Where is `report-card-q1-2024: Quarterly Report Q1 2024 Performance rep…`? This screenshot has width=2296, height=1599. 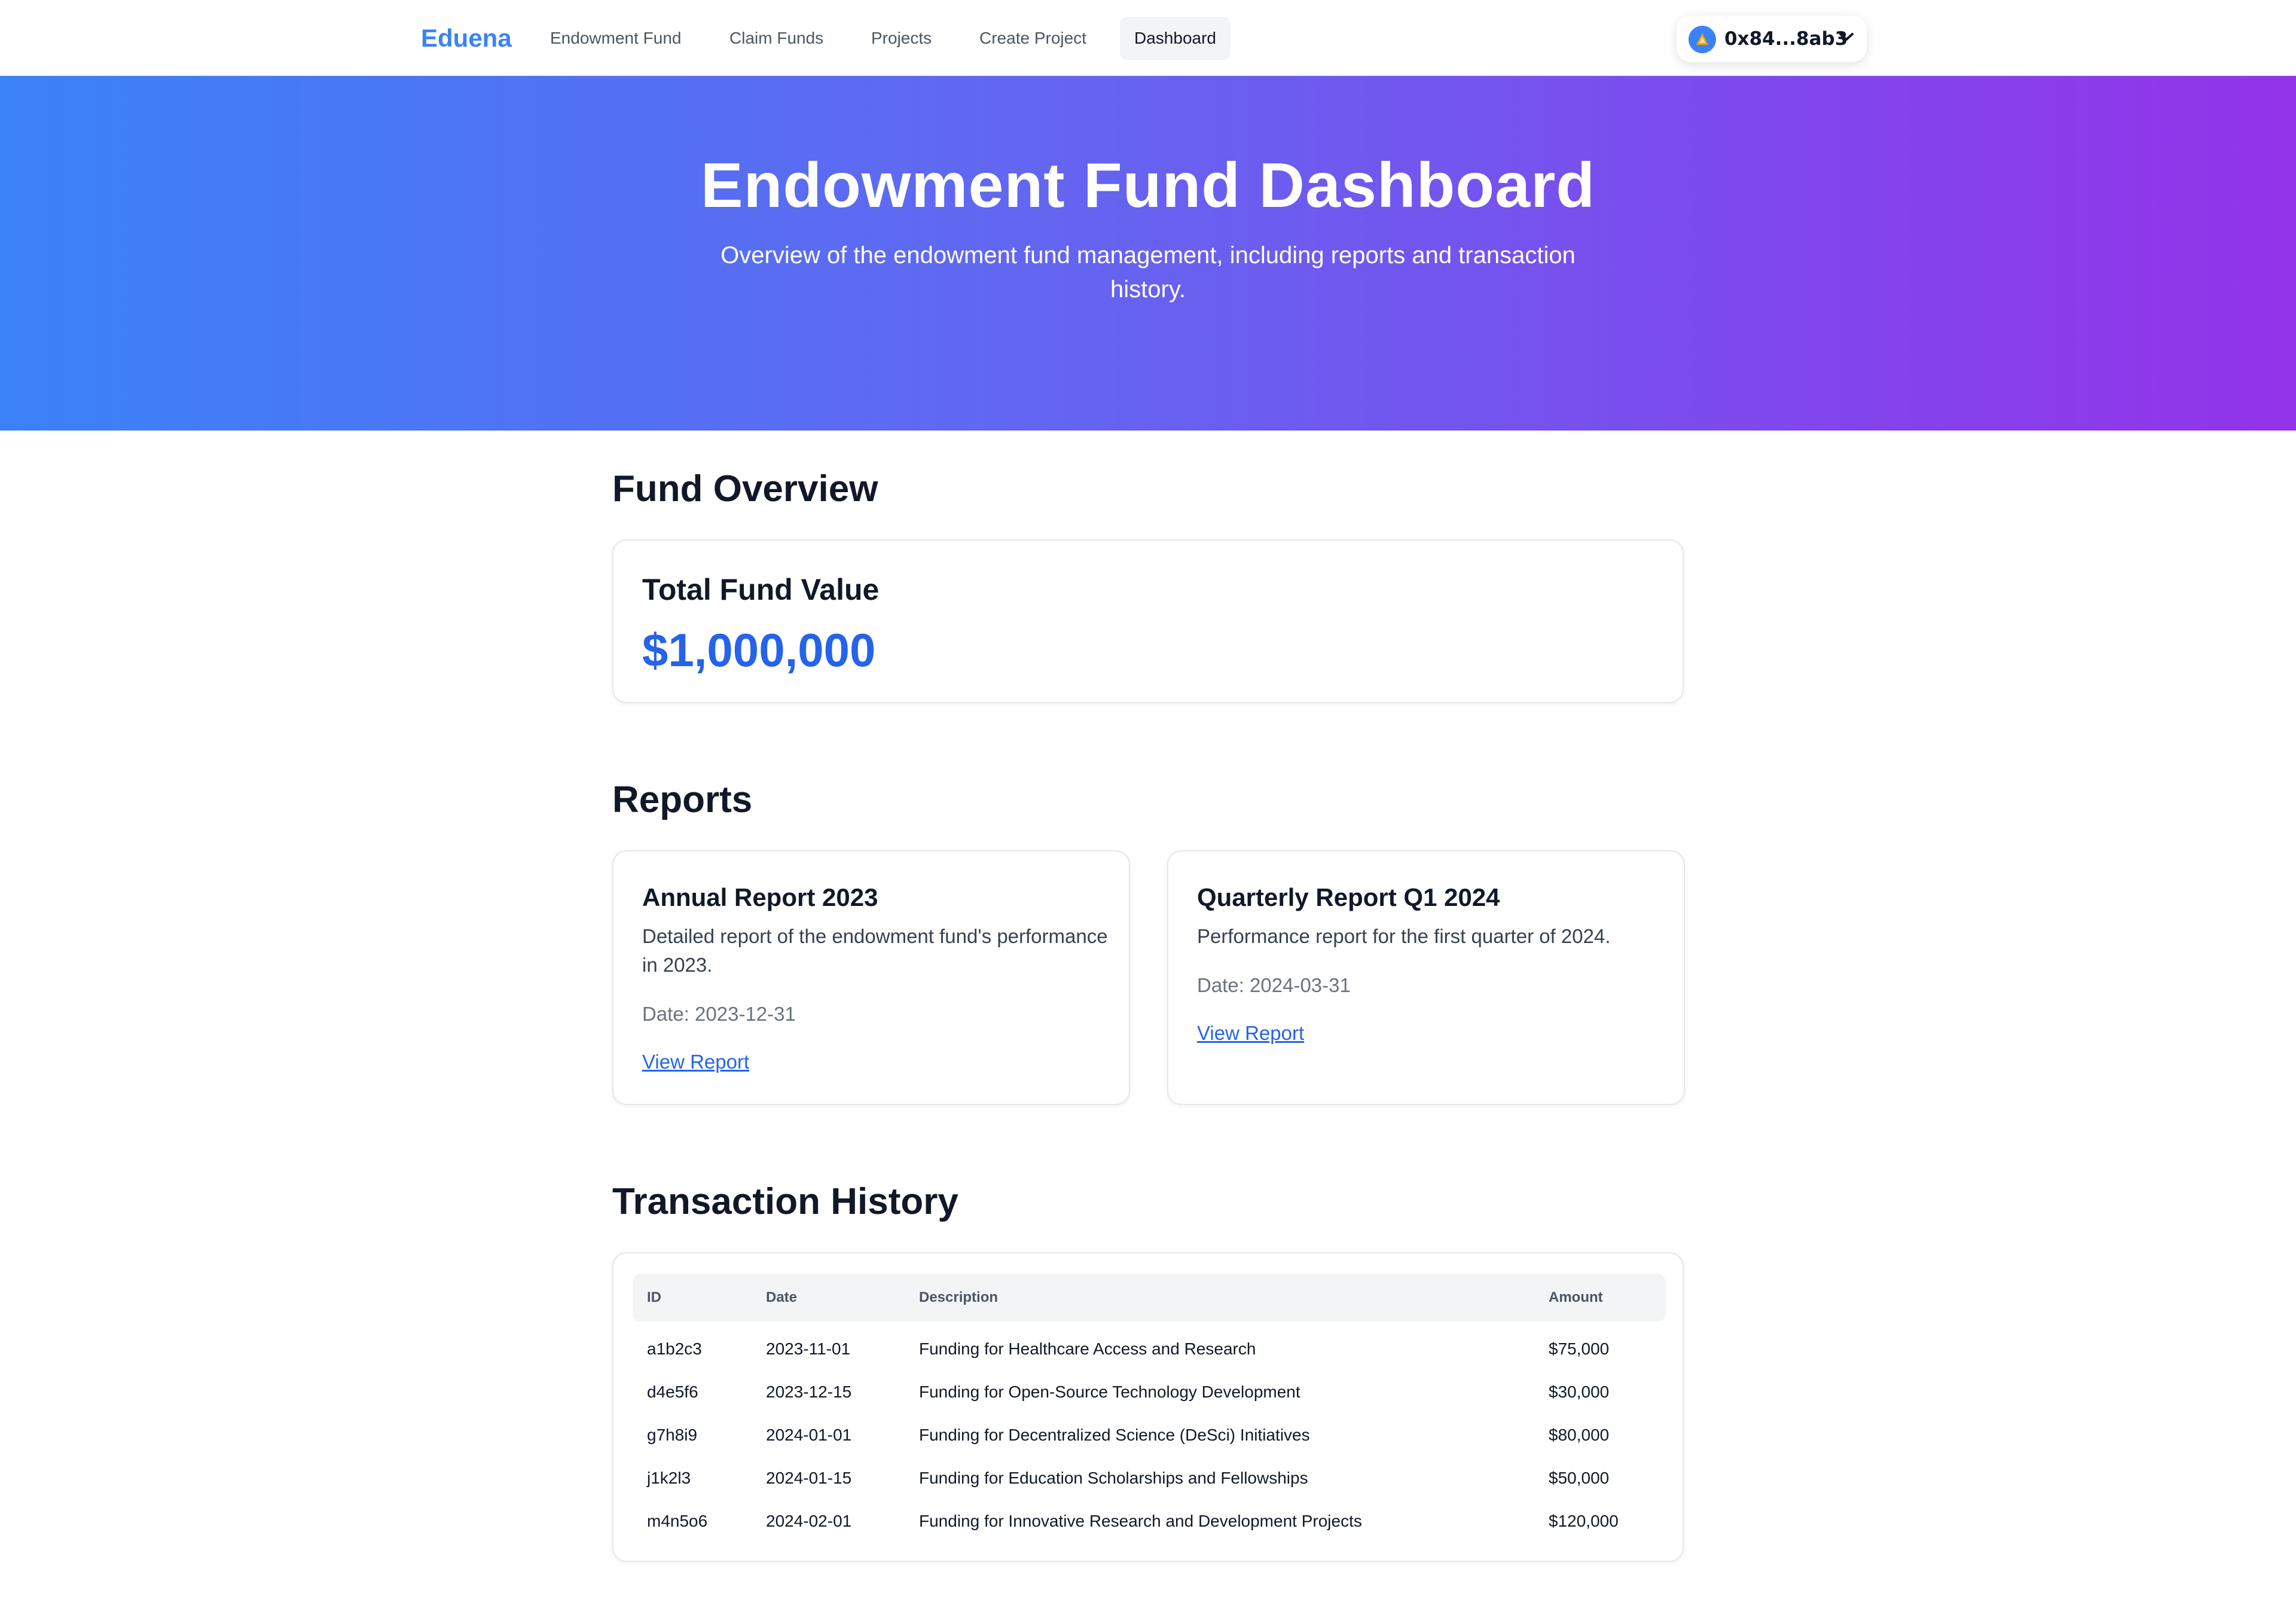
report-card-q1-2024: Quarterly Report Q1 2024 Performance rep… is located at coordinates (1426, 977).